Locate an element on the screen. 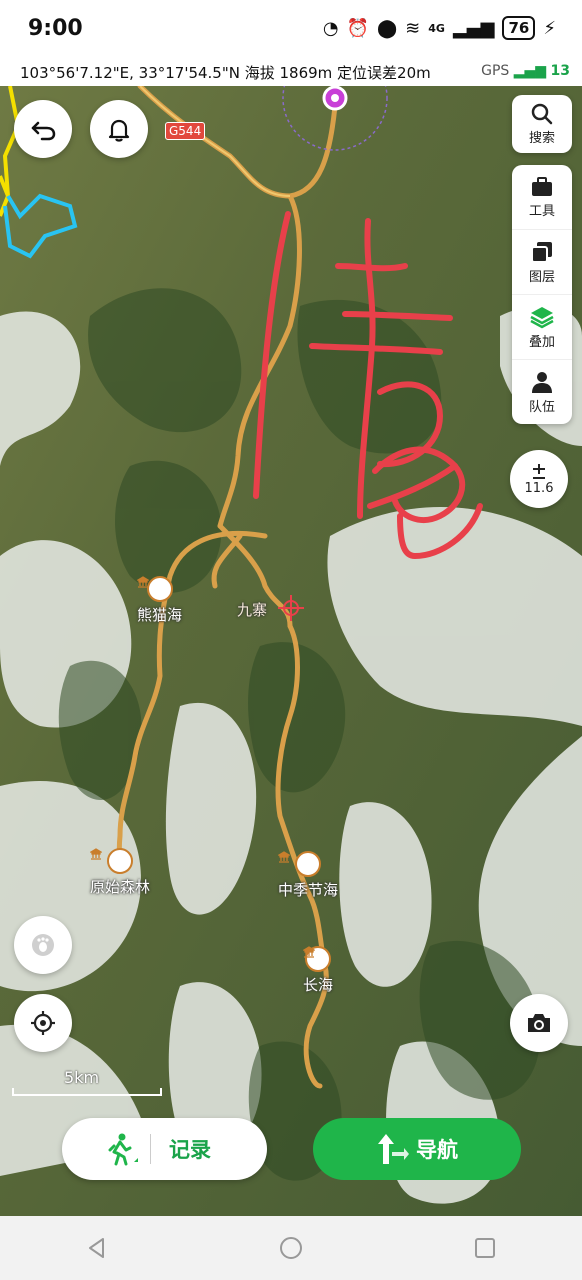 This screenshot has width=582, height=1280. status-icons: ◔ ⏰ ⬤ ≋ 4G ▂▄▆ 76 ⚡ is located at coordinates (439, 28).